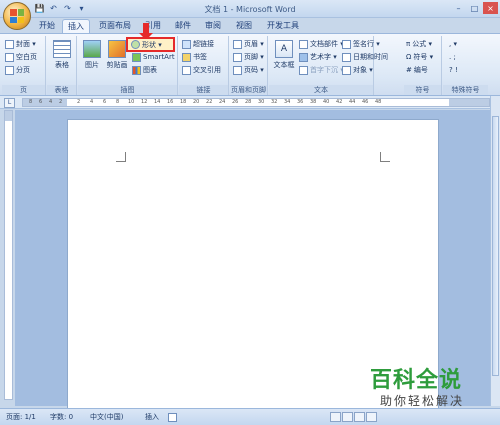  Describe the element at coordinates (326, 102) in the screenshot. I see `ruler-number: 40` at that location.